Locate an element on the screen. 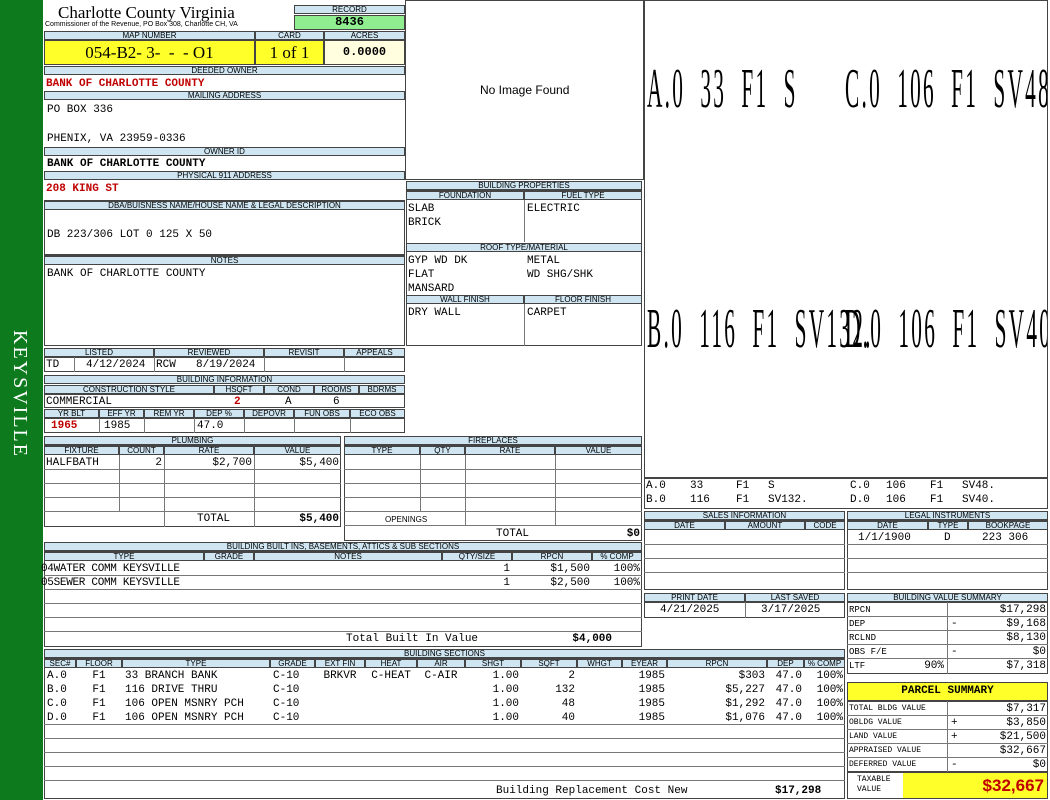  fireplace-col-rate: RATE is located at coordinates (510, 450).